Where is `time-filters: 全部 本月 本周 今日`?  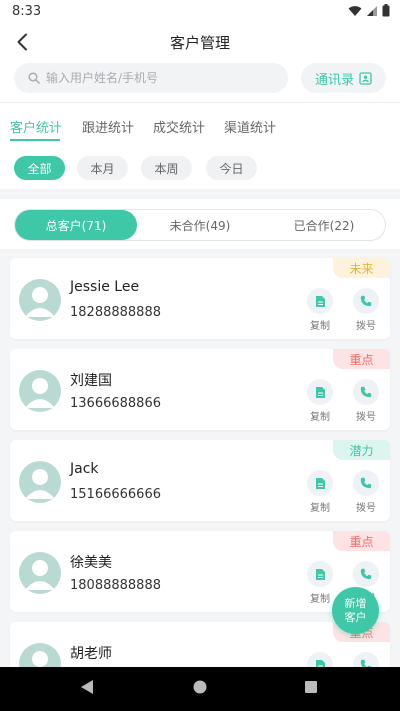
time-filters: 全部 本月 本周 今日 is located at coordinates (200, 169).